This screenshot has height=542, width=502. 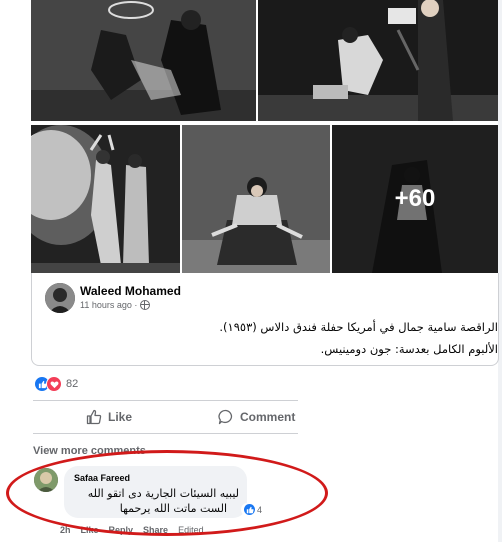 What do you see at coordinates (72, 384) in the screenshot?
I see `reaction-count: 82` at bounding box center [72, 384].